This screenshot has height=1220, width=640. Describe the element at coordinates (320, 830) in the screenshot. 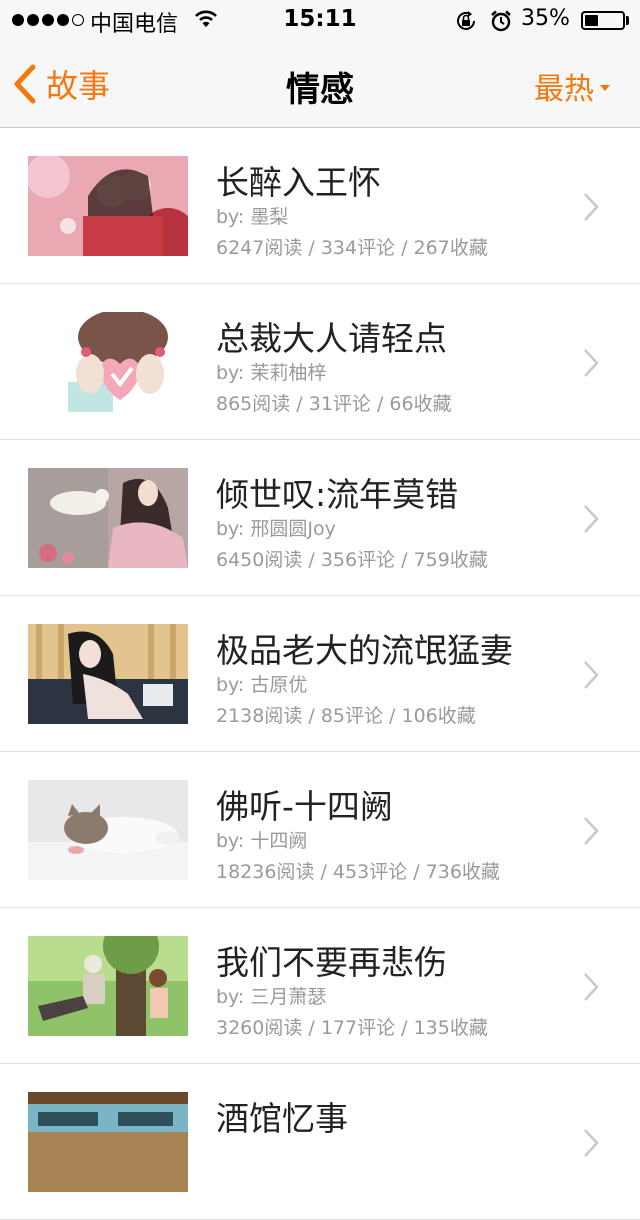

I see `story-row: 佛听-十四阙 by: 十四阙 18236阅读 / 453评论 / 736收藏` at that location.